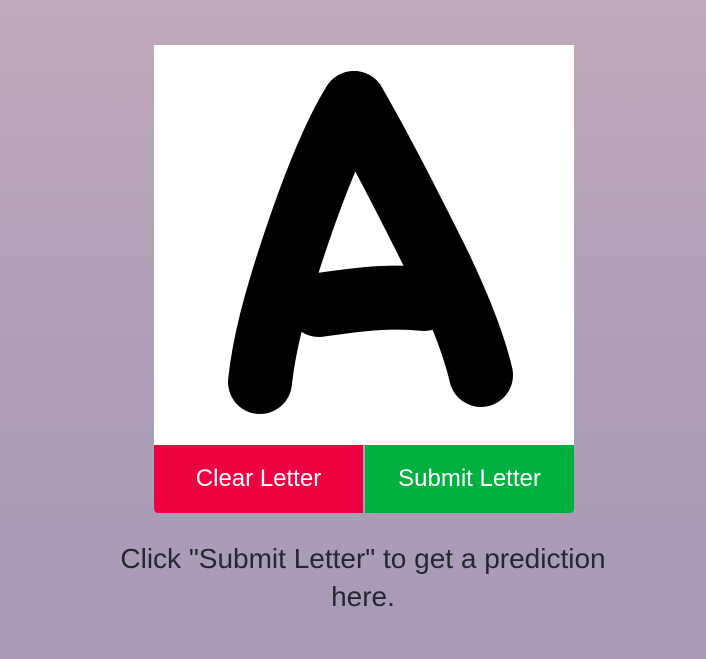  Describe the element at coordinates (469, 479) in the screenshot. I see `submit-letter-button: Submit Letter` at that location.